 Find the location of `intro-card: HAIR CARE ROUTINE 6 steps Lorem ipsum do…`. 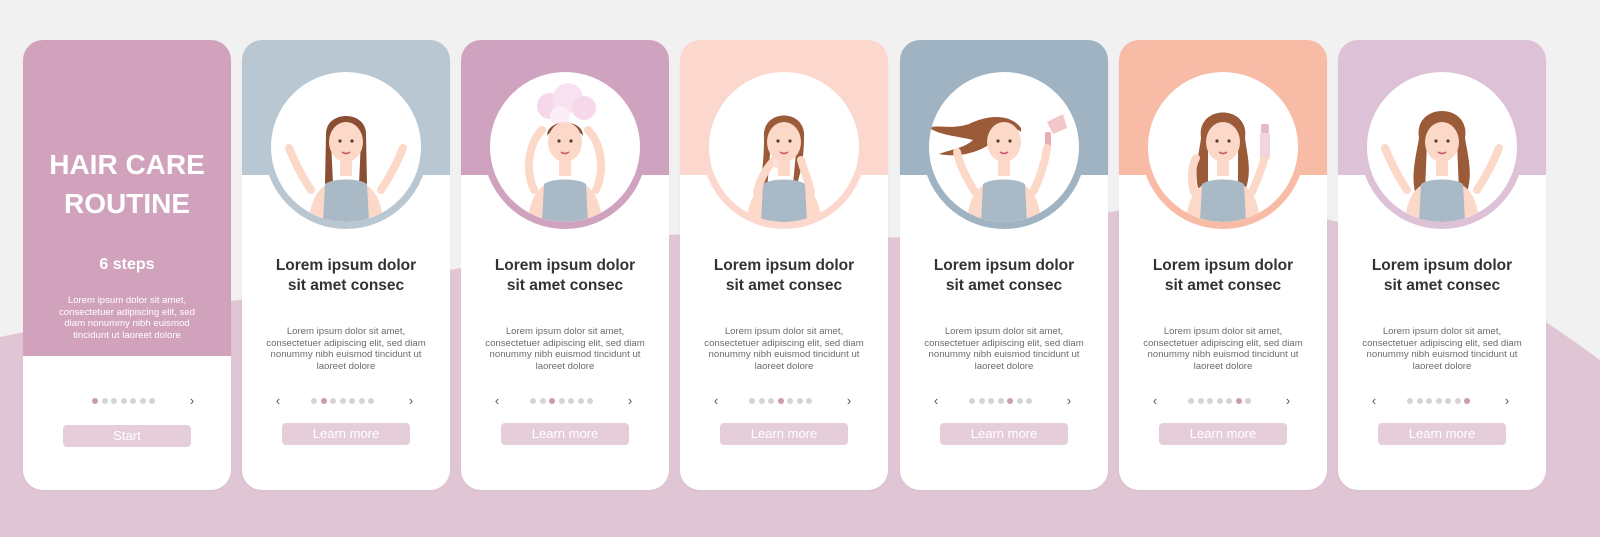

intro-card: HAIR CARE ROUTINE 6 steps Lorem ipsum do… is located at coordinates (127, 265).